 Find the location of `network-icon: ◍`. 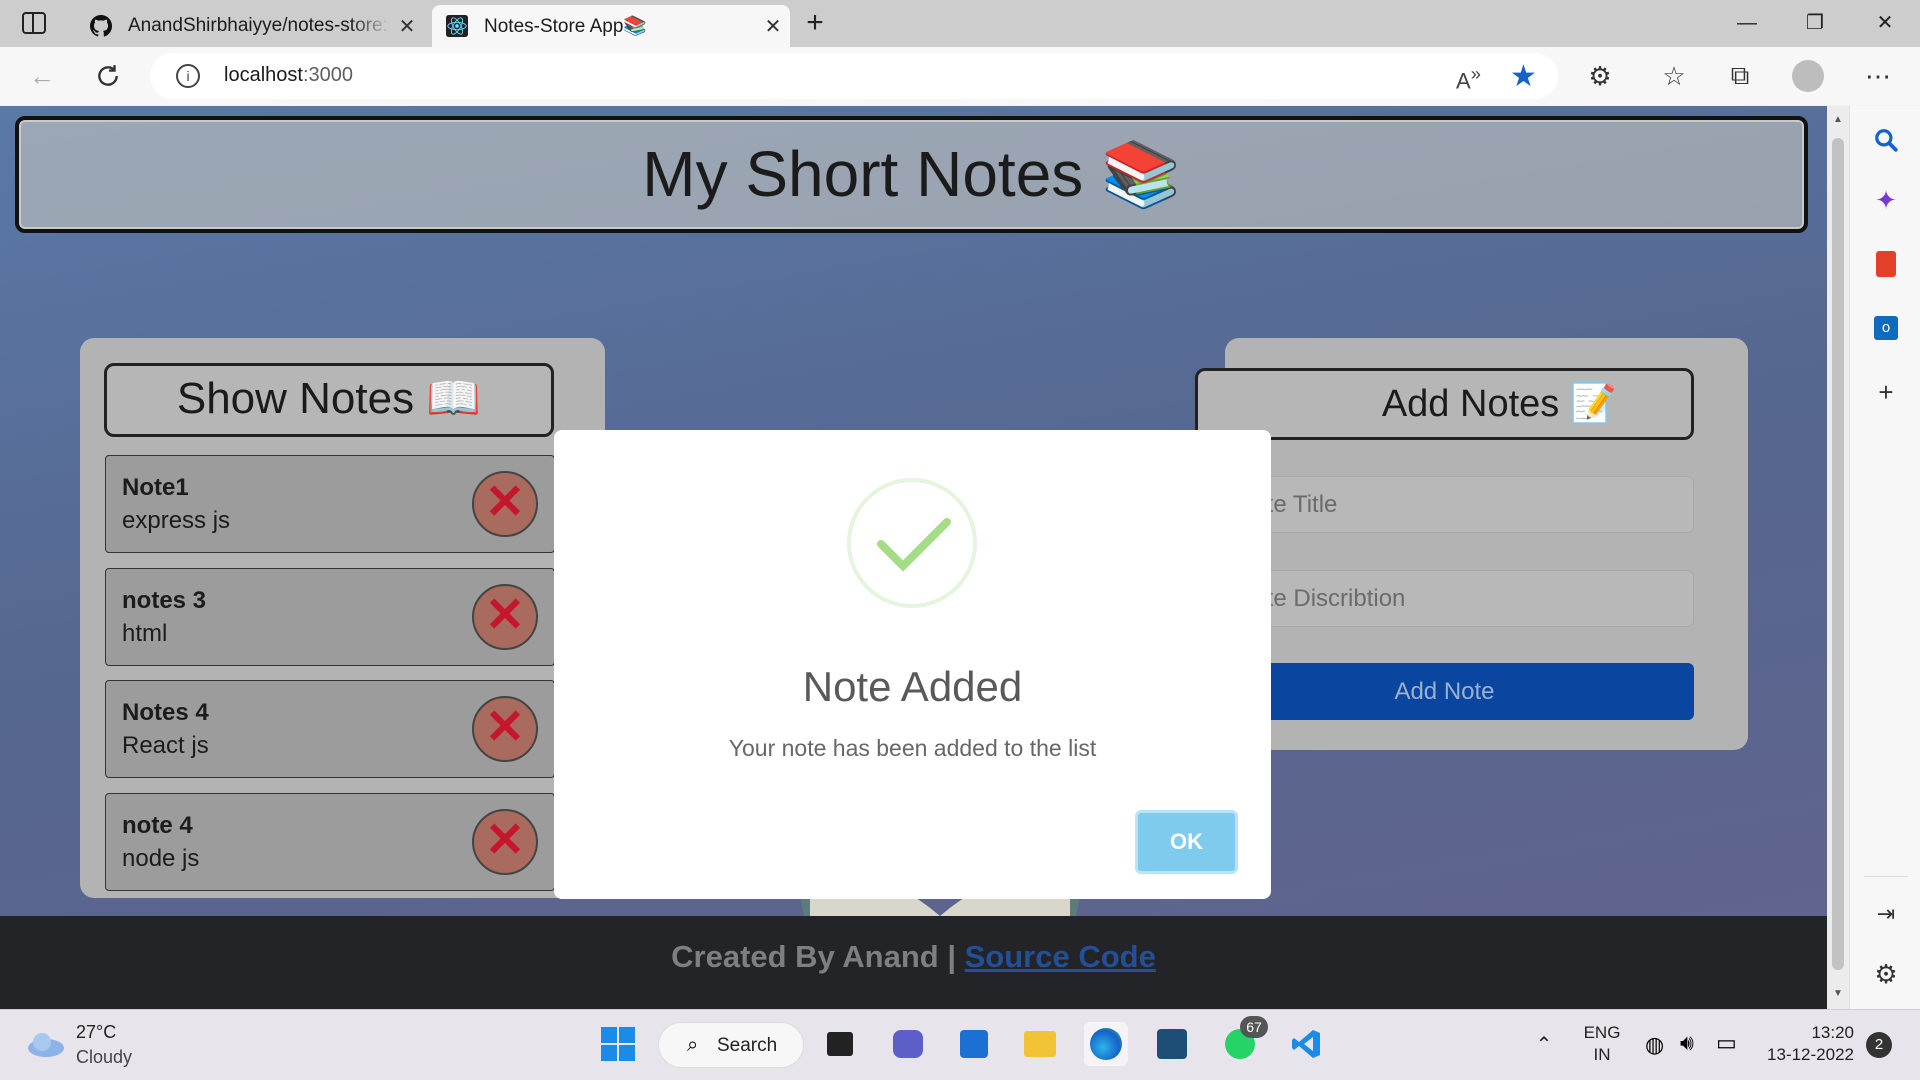

network-icon: ◍ is located at coordinates (1654, 1045).